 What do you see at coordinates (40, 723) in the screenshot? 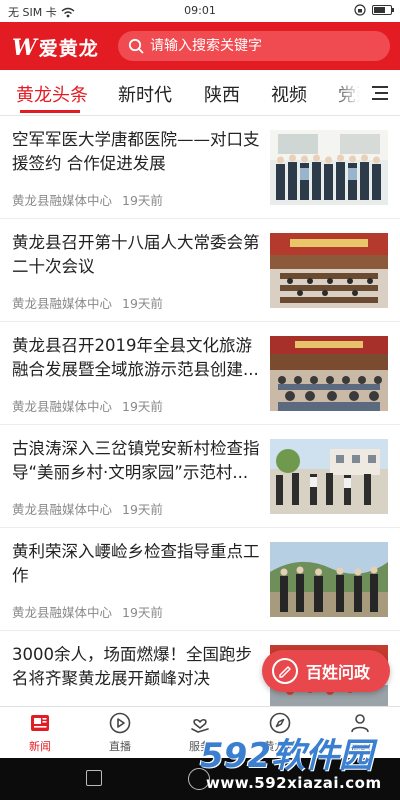
I see `news-icon` at bounding box center [40, 723].